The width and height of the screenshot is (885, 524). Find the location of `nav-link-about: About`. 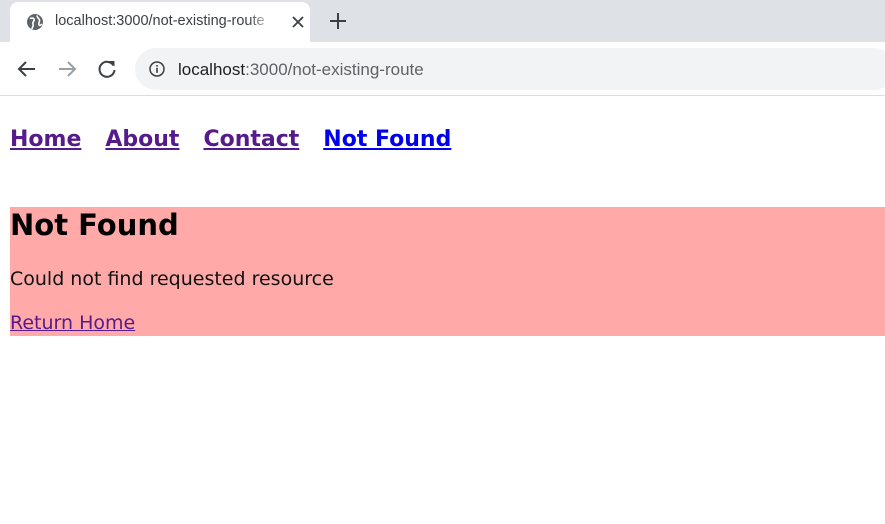

nav-link-about: About is located at coordinates (142, 139).